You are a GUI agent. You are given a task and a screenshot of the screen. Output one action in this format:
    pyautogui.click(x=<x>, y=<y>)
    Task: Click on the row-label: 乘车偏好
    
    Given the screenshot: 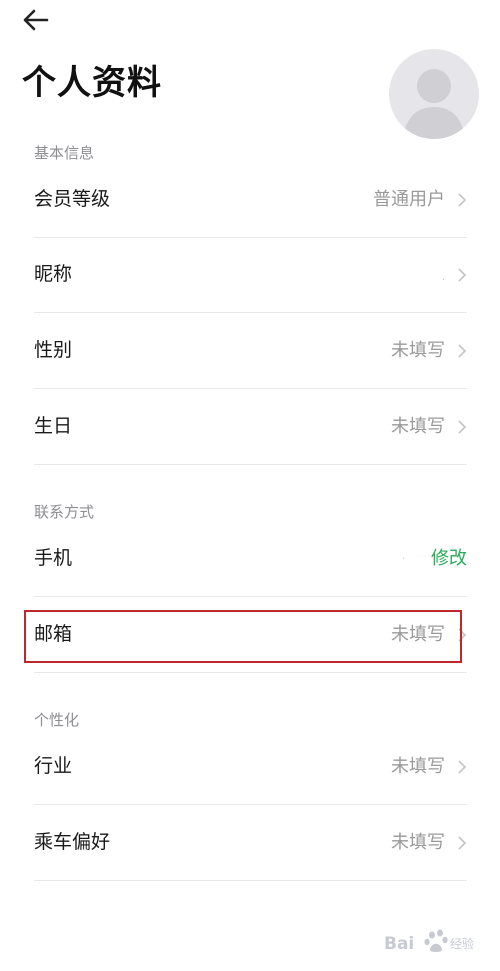 What is the action you would take?
    pyautogui.click(x=72, y=842)
    